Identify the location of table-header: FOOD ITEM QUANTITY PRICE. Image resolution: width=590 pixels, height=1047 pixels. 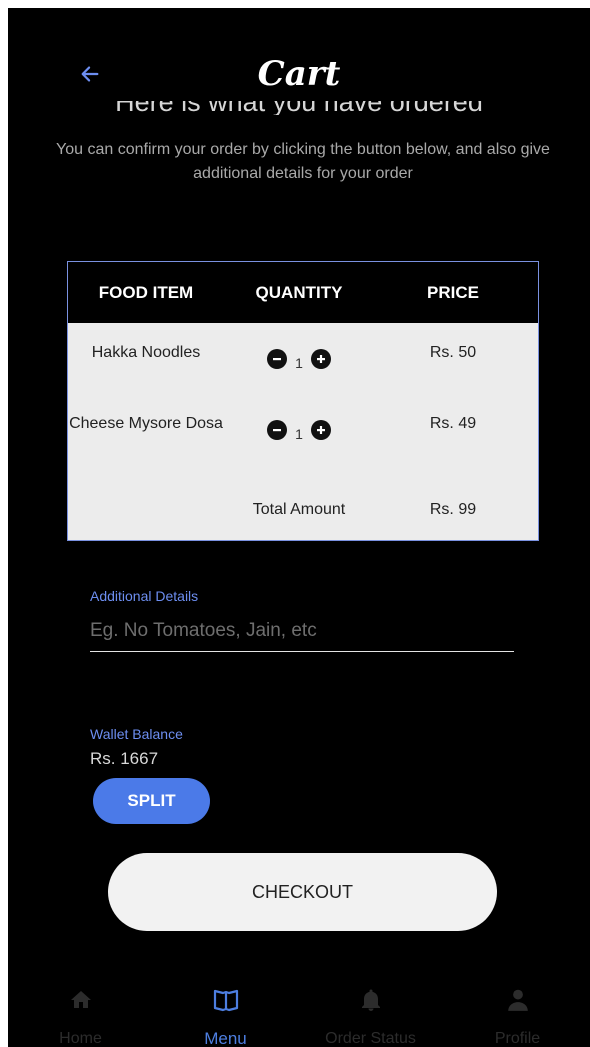
(303, 292).